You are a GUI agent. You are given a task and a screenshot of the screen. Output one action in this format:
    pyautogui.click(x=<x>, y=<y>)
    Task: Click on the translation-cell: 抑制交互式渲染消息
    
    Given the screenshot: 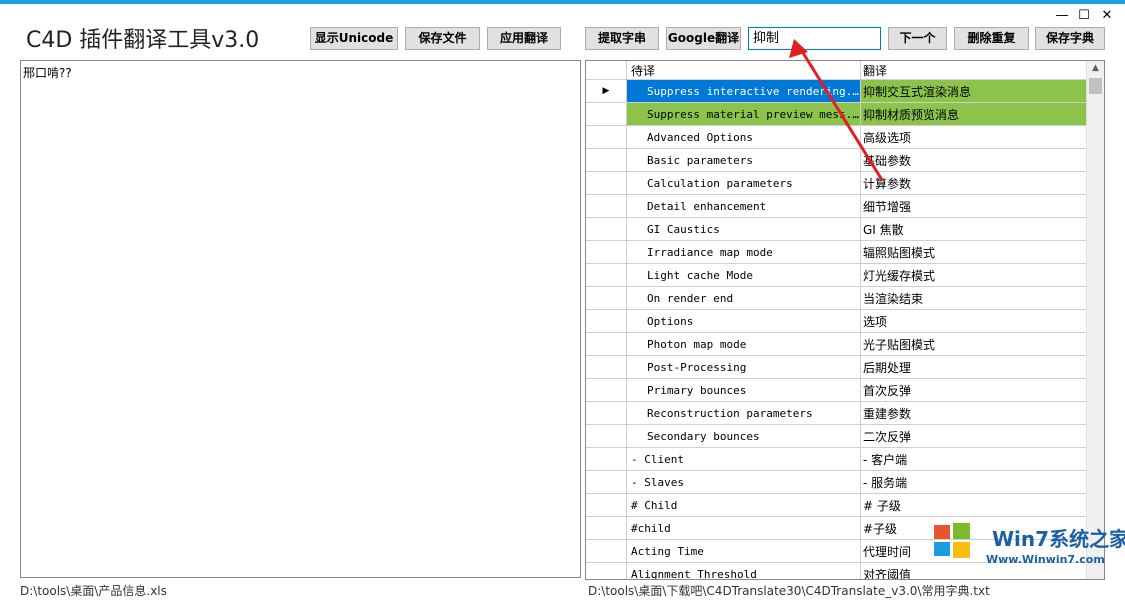 What is the action you would take?
    pyautogui.click(x=976, y=91)
    